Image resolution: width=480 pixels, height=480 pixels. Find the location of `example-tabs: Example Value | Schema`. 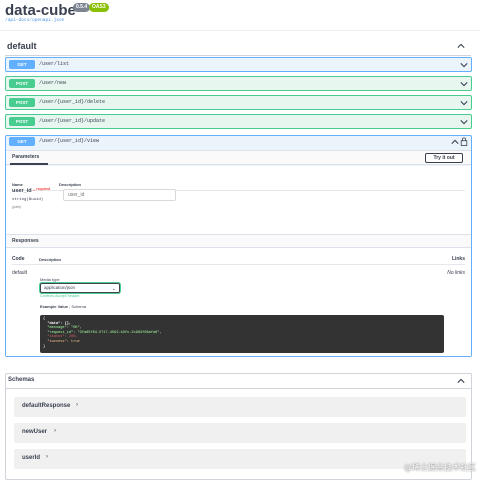

example-tabs: Example Value | Schema is located at coordinates (63, 306).